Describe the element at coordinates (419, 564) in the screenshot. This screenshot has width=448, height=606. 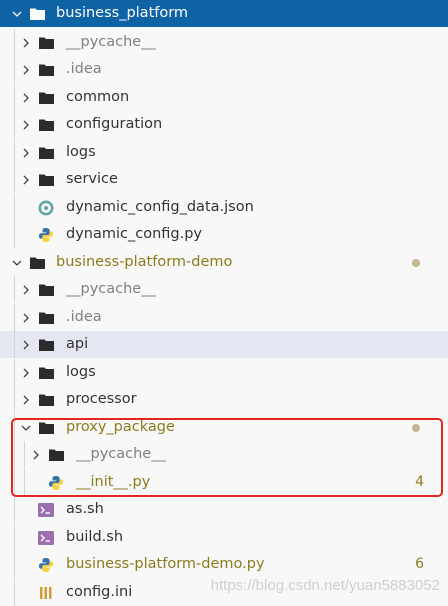
I see `problem-count-badge: 6` at that location.